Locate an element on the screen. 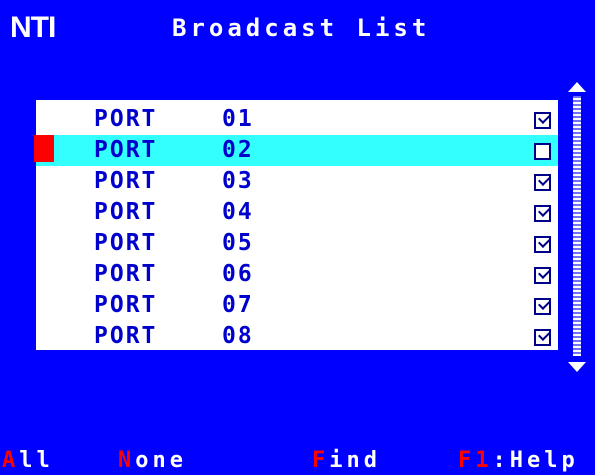  port-number: 01 is located at coordinates (238, 119).